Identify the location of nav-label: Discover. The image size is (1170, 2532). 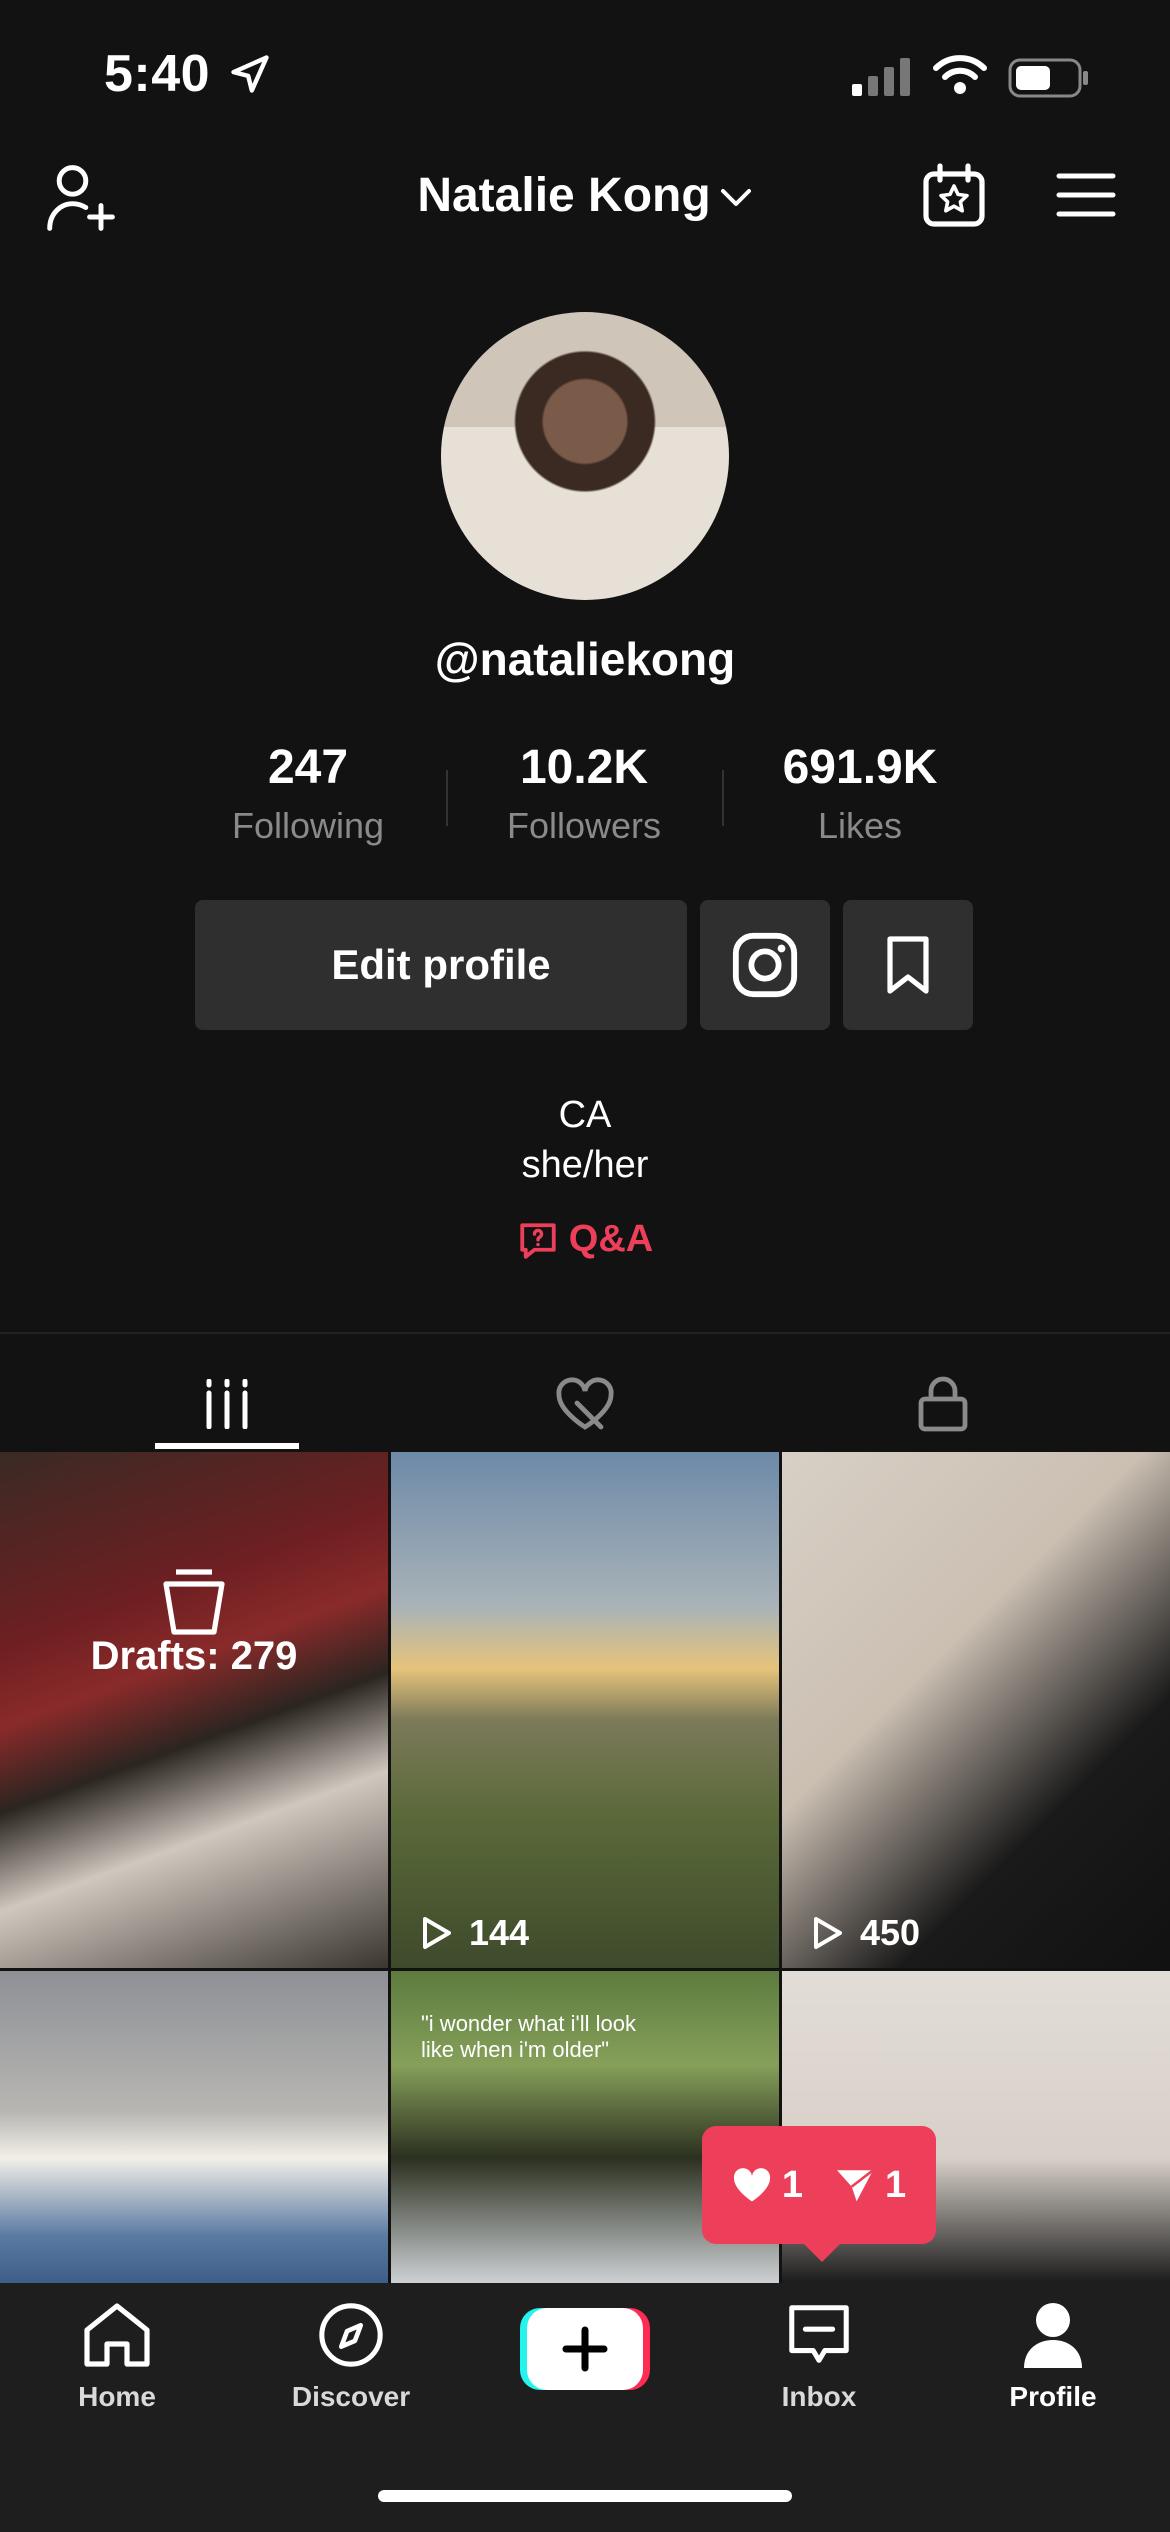
(351, 2396).